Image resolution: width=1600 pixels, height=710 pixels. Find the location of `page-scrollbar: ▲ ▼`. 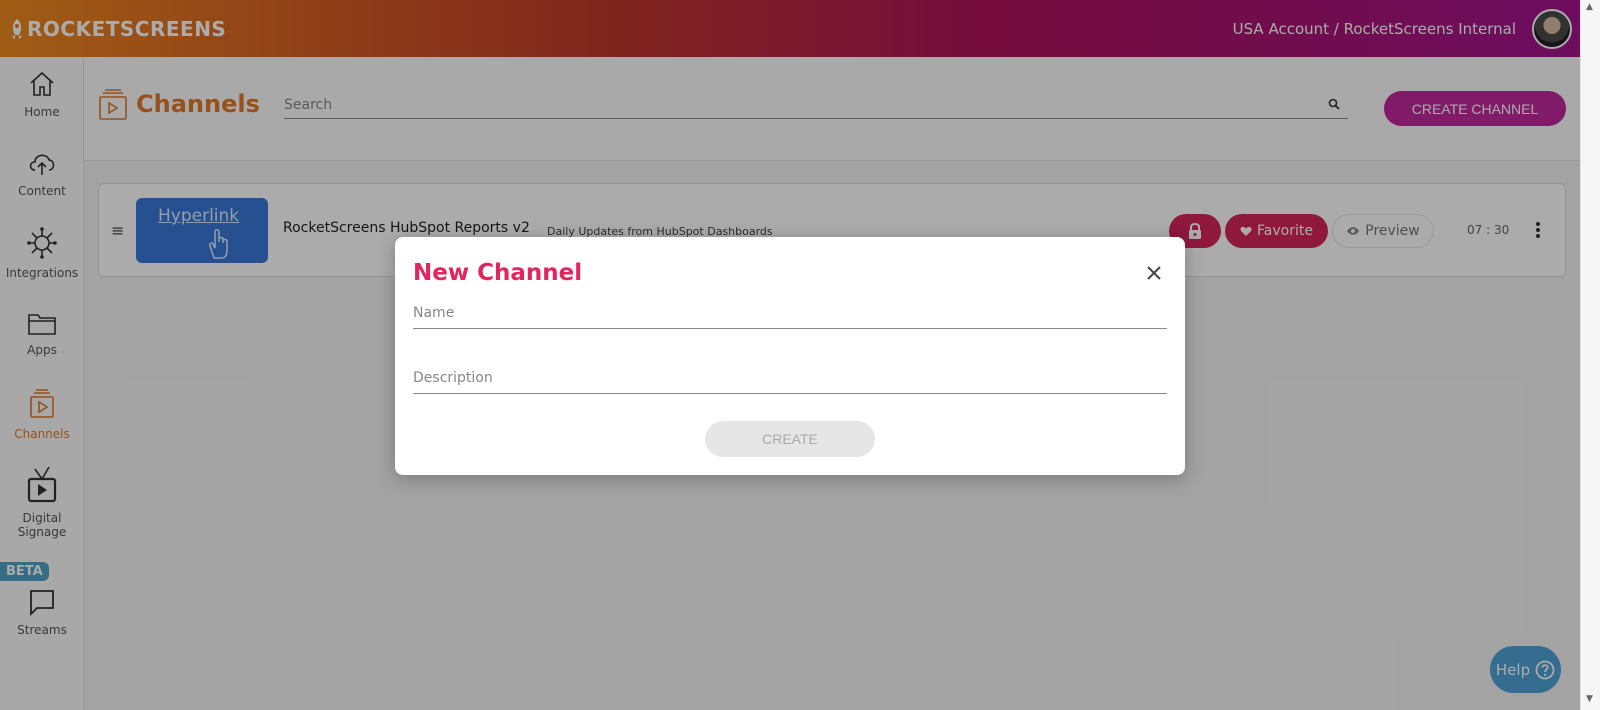

page-scrollbar: ▲ ▼ is located at coordinates (1590, 355).